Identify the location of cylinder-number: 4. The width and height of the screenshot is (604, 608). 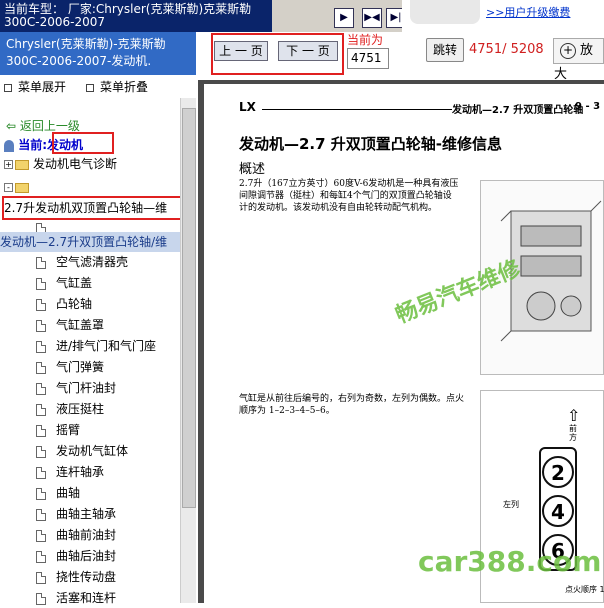
(558, 511).